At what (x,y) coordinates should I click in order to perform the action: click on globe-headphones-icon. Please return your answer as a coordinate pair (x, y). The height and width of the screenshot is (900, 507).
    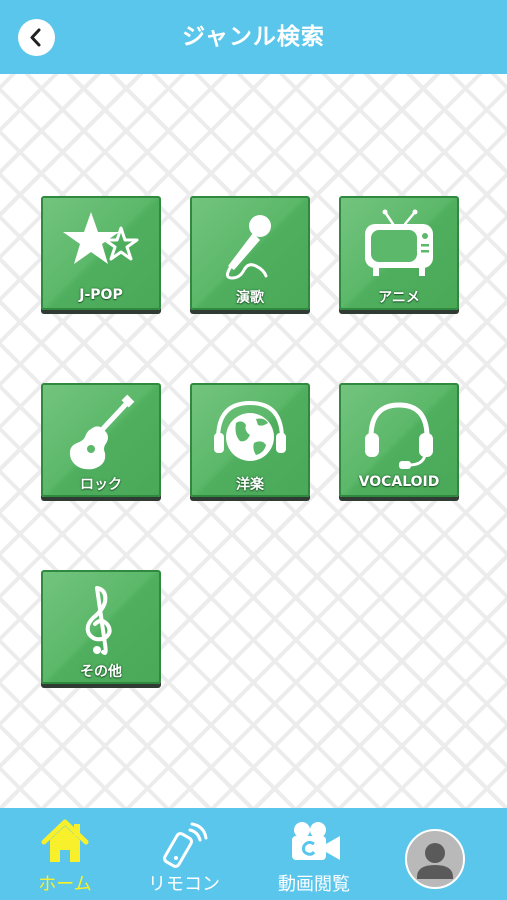
    Looking at the image, I should click on (250, 430).